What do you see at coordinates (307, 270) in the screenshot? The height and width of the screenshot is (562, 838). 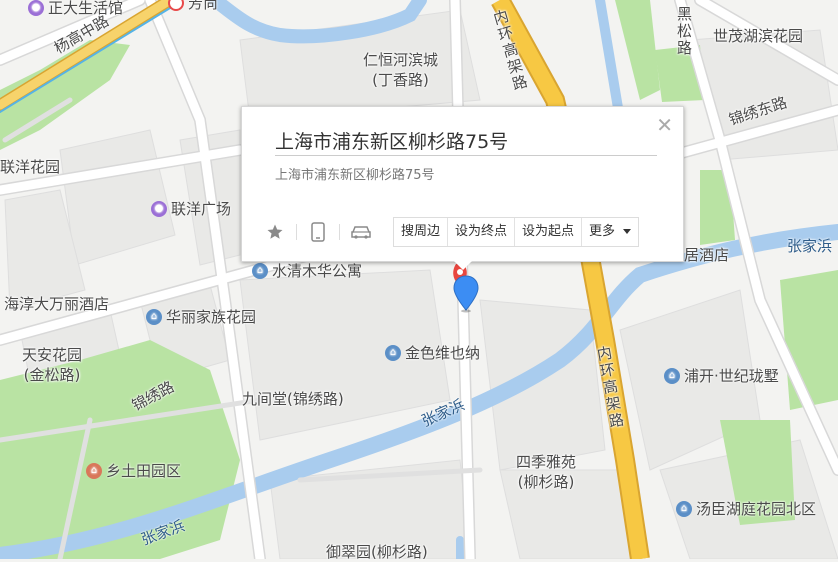 I see `poi-shuiqing: ⌂ 水清木华公寓` at bounding box center [307, 270].